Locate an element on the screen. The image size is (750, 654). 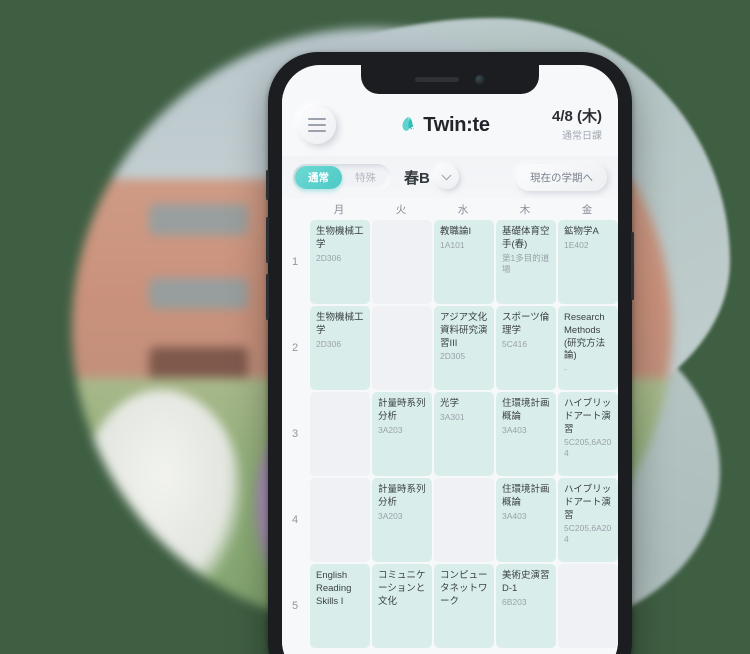
period-number: 1 is located at coordinates (295, 262).